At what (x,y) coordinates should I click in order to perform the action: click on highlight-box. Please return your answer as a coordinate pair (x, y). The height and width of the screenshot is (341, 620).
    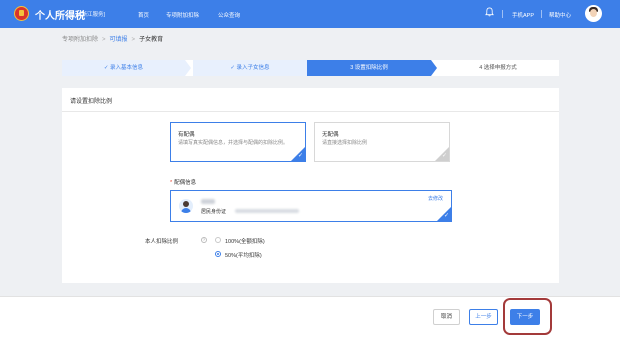
    Looking at the image, I should click on (527, 316).